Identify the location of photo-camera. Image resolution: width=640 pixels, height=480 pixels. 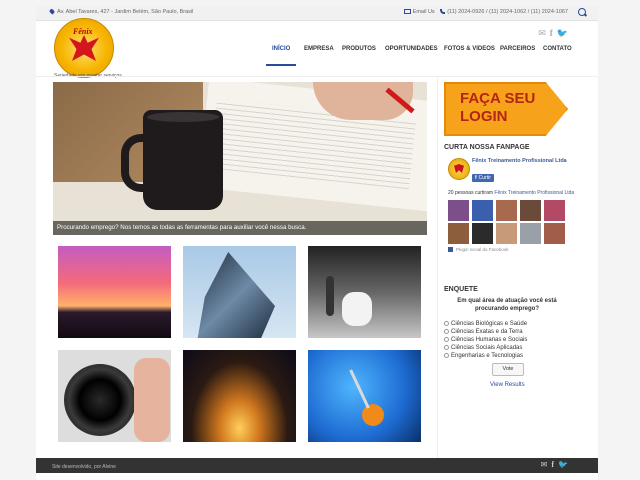
(114, 396).